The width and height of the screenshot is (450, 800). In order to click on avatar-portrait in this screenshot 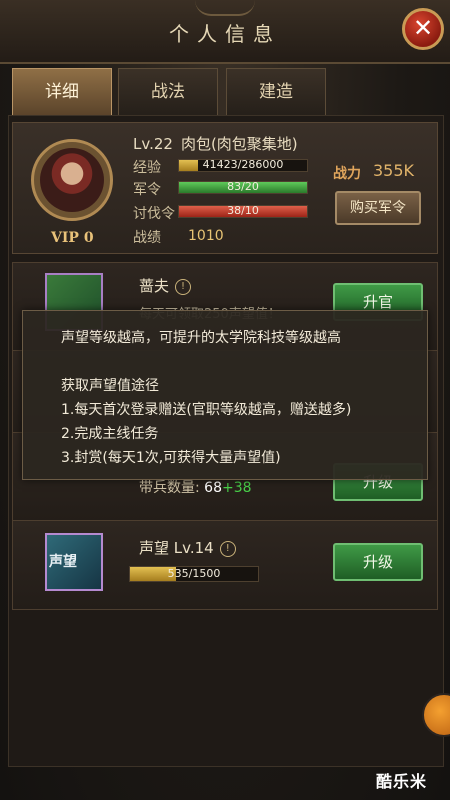, I will do `click(72, 180)`.